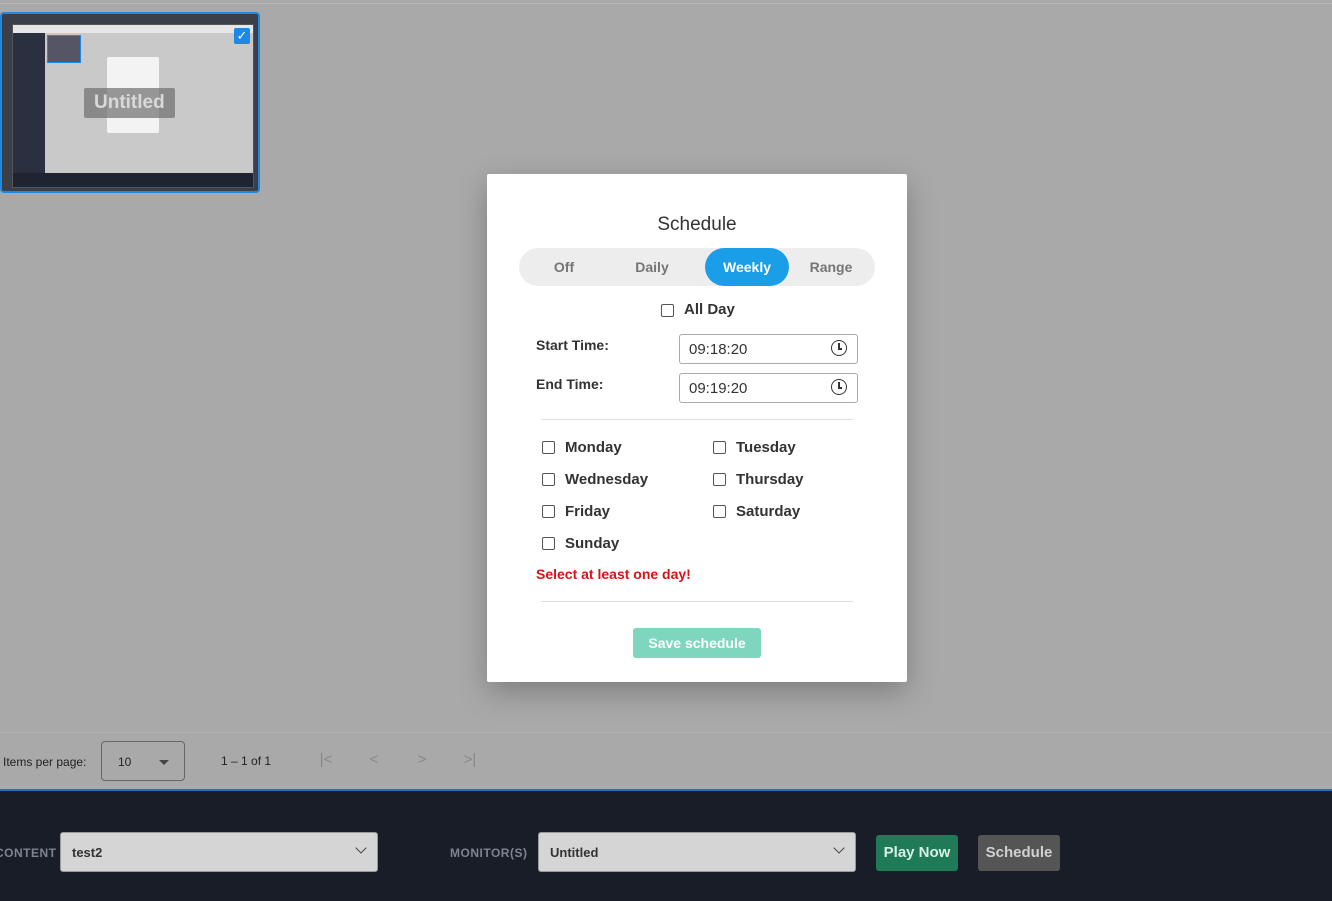  Describe the element at coordinates (572, 345) in the screenshot. I see `start-time-label: Start Time:` at that location.